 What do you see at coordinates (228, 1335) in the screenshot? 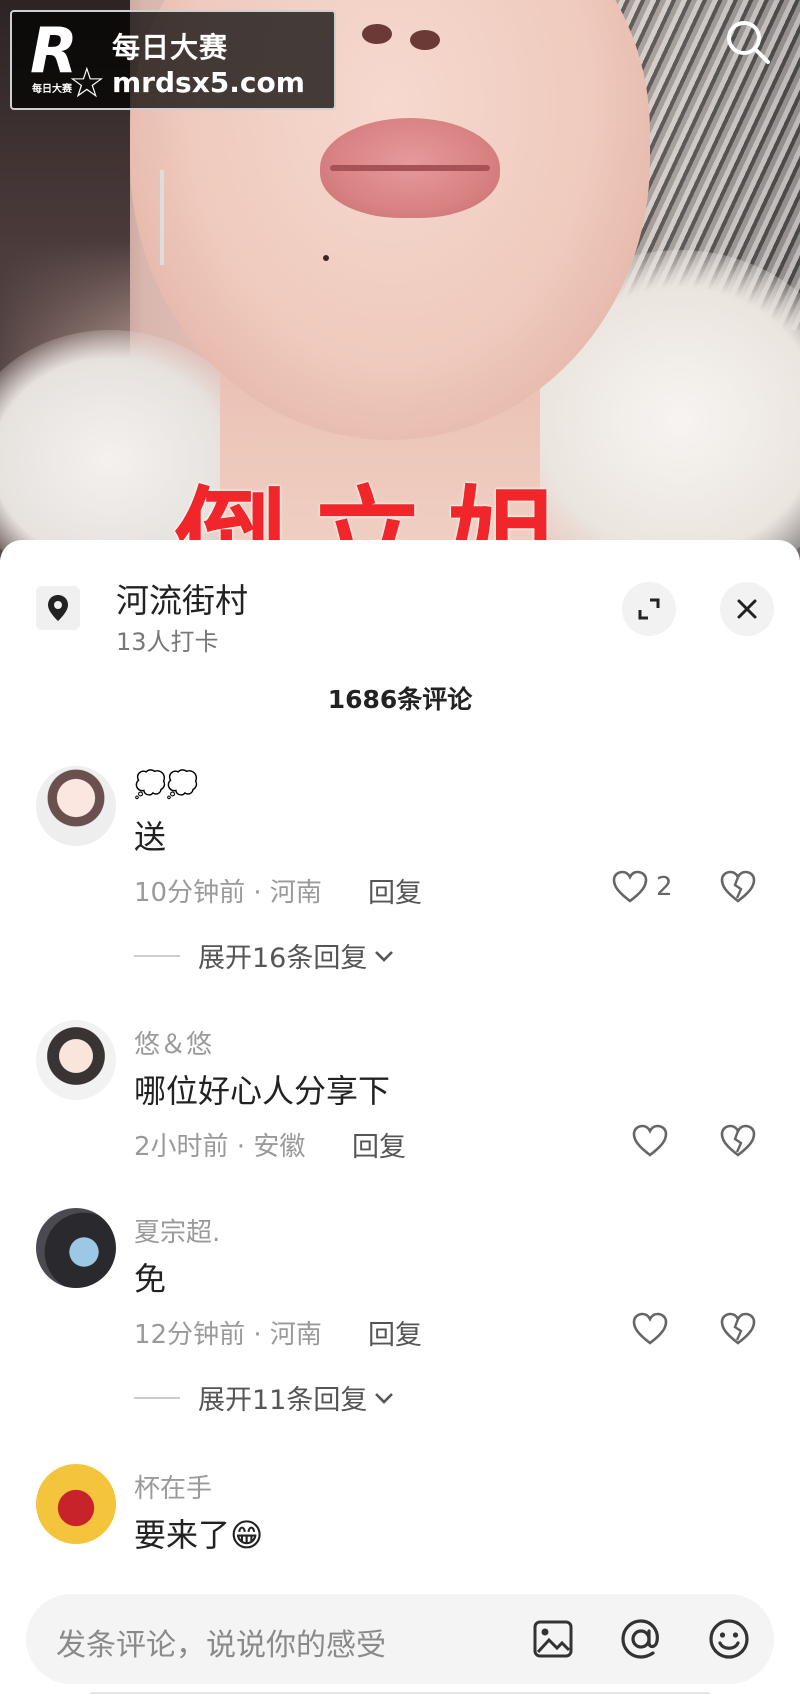
I see `comment-meta: 12分钟前 · 河南` at bounding box center [228, 1335].